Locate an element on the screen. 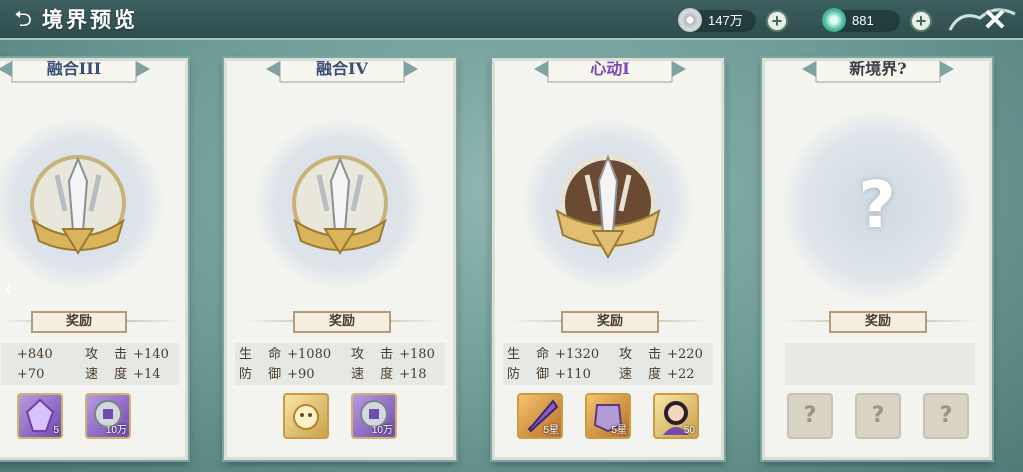 This screenshot has height=472, width=1023. stat-def: 防 御+110 is located at coordinates (549, 375).